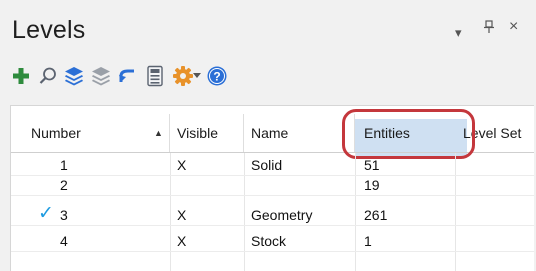  What do you see at coordinates (368, 241) in the screenshot?
I see `cell-entities: 1` at bounding box center [368, 241].